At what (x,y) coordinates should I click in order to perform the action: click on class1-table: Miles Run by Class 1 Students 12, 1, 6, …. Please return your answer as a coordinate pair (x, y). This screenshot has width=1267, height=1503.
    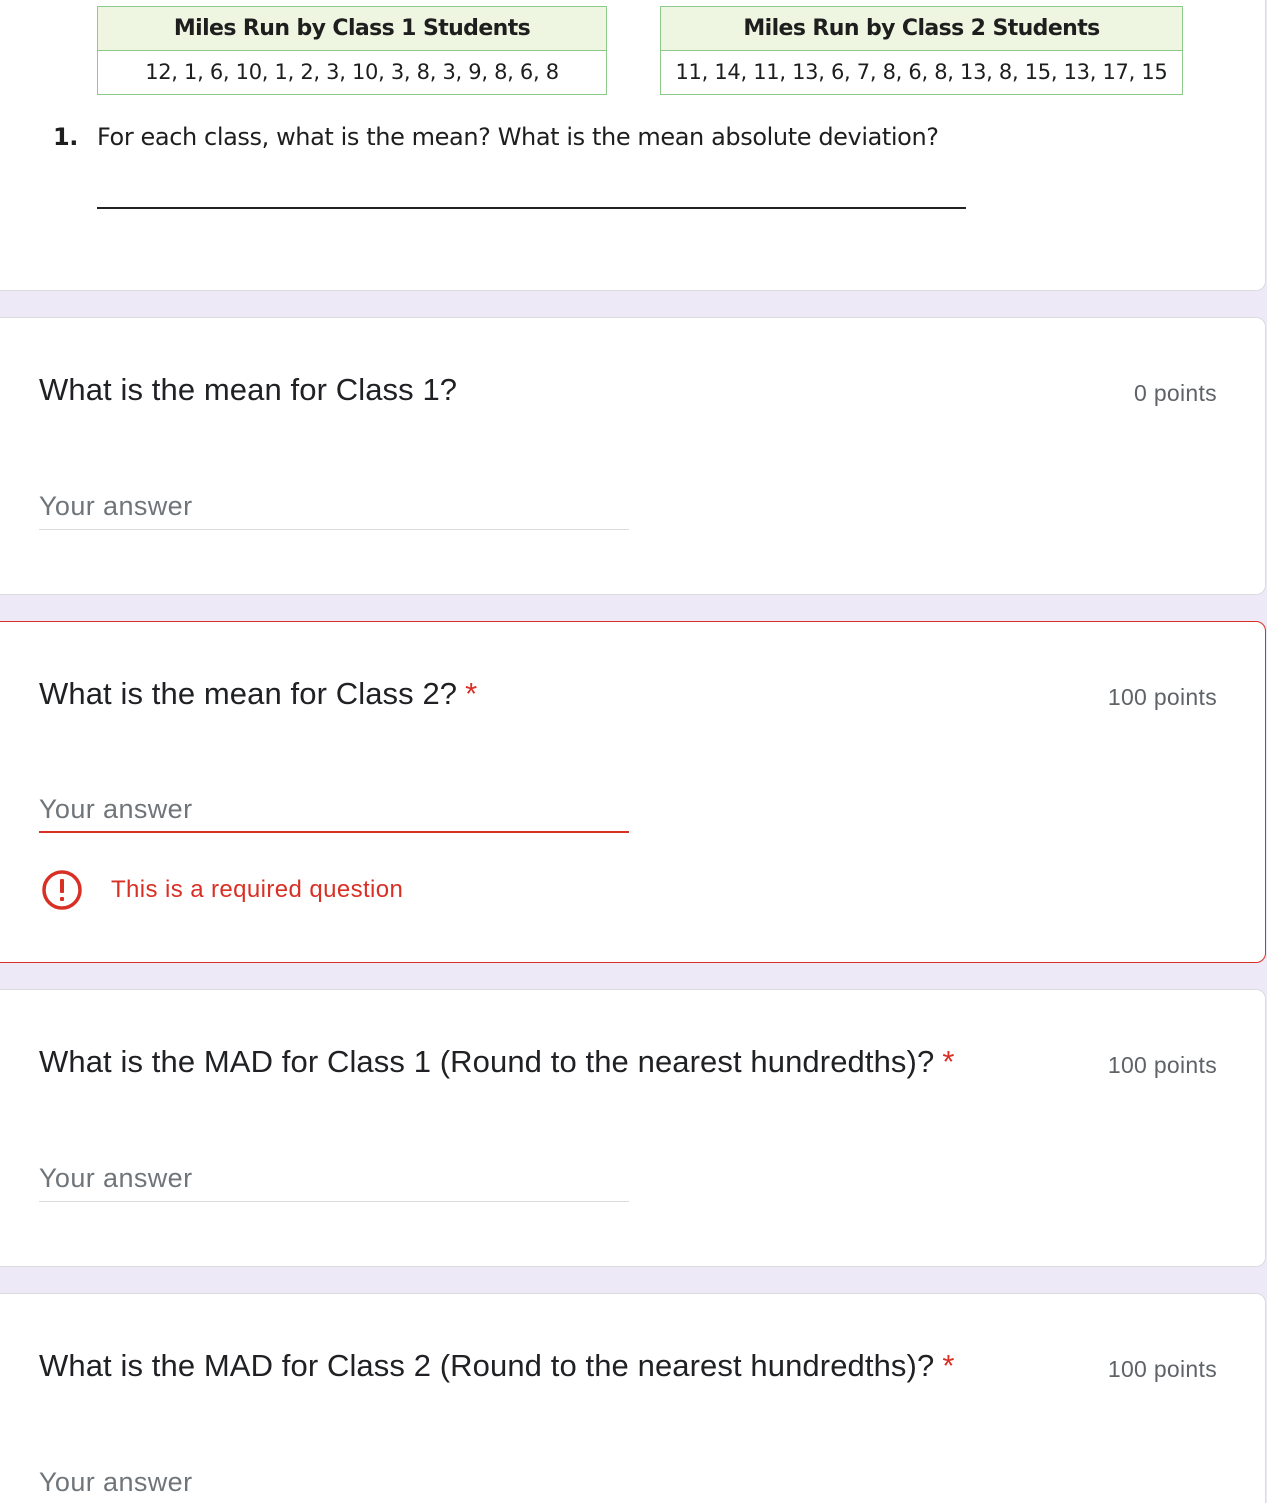
    Looking at the image, I should click on (352, 50).